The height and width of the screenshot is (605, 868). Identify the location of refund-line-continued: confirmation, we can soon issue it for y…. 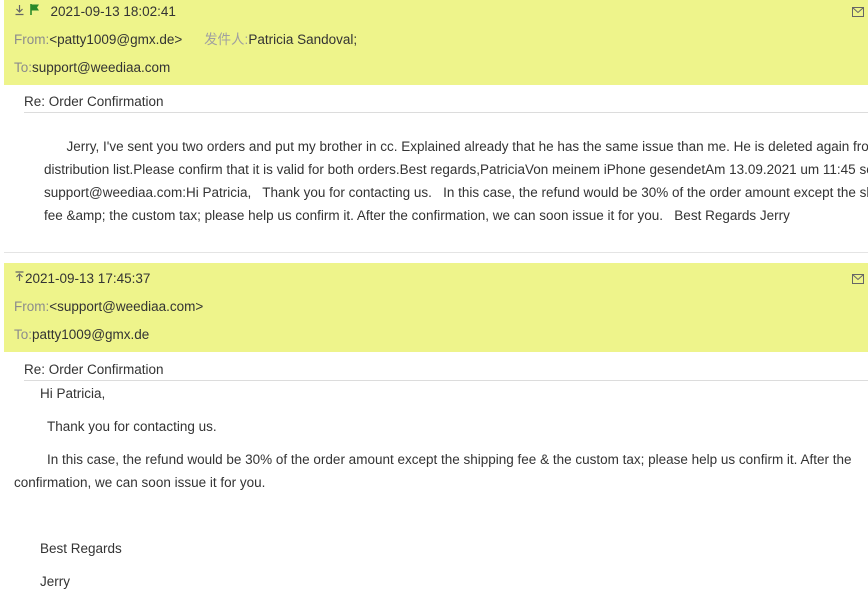
(140, 482).